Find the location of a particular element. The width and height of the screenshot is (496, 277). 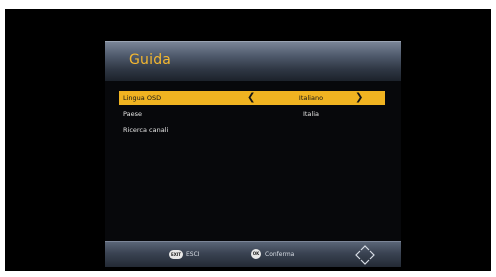

footer-help-bar: EXIT ESCI OK Conferma is located at coordinates (253, 254).